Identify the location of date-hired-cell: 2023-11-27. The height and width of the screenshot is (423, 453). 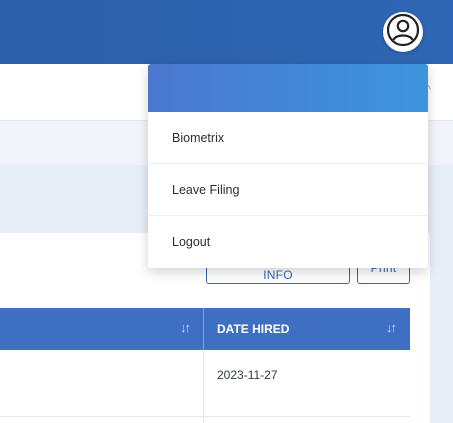
(247, 375).